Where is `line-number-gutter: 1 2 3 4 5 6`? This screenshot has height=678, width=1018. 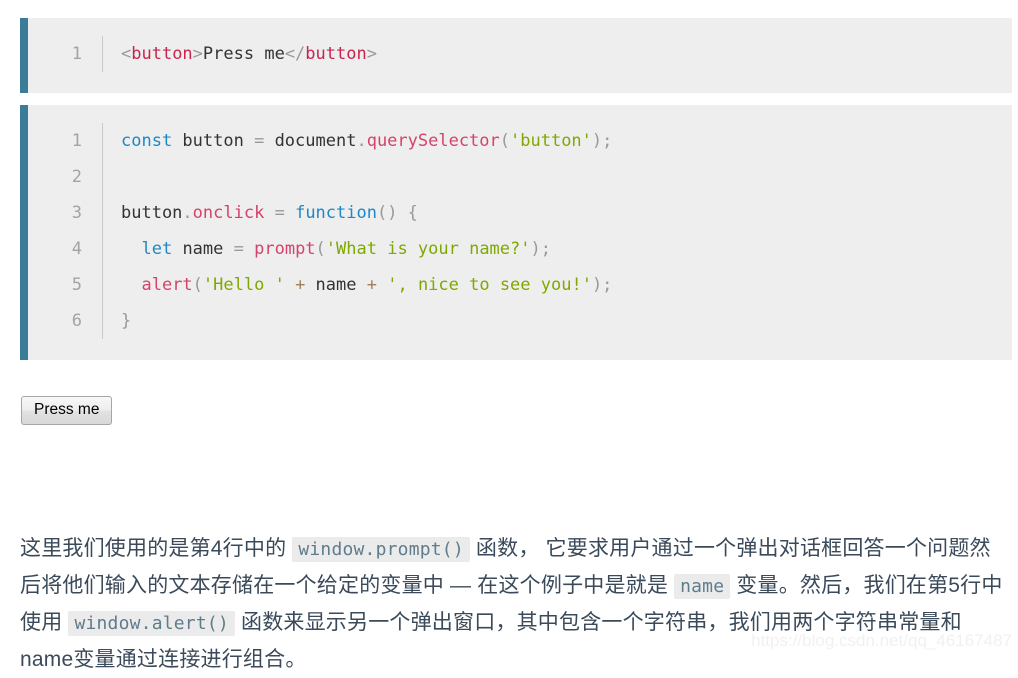 line-number-gutter: 1 2 3 4 5 6 is located at coordinates (65, 231).